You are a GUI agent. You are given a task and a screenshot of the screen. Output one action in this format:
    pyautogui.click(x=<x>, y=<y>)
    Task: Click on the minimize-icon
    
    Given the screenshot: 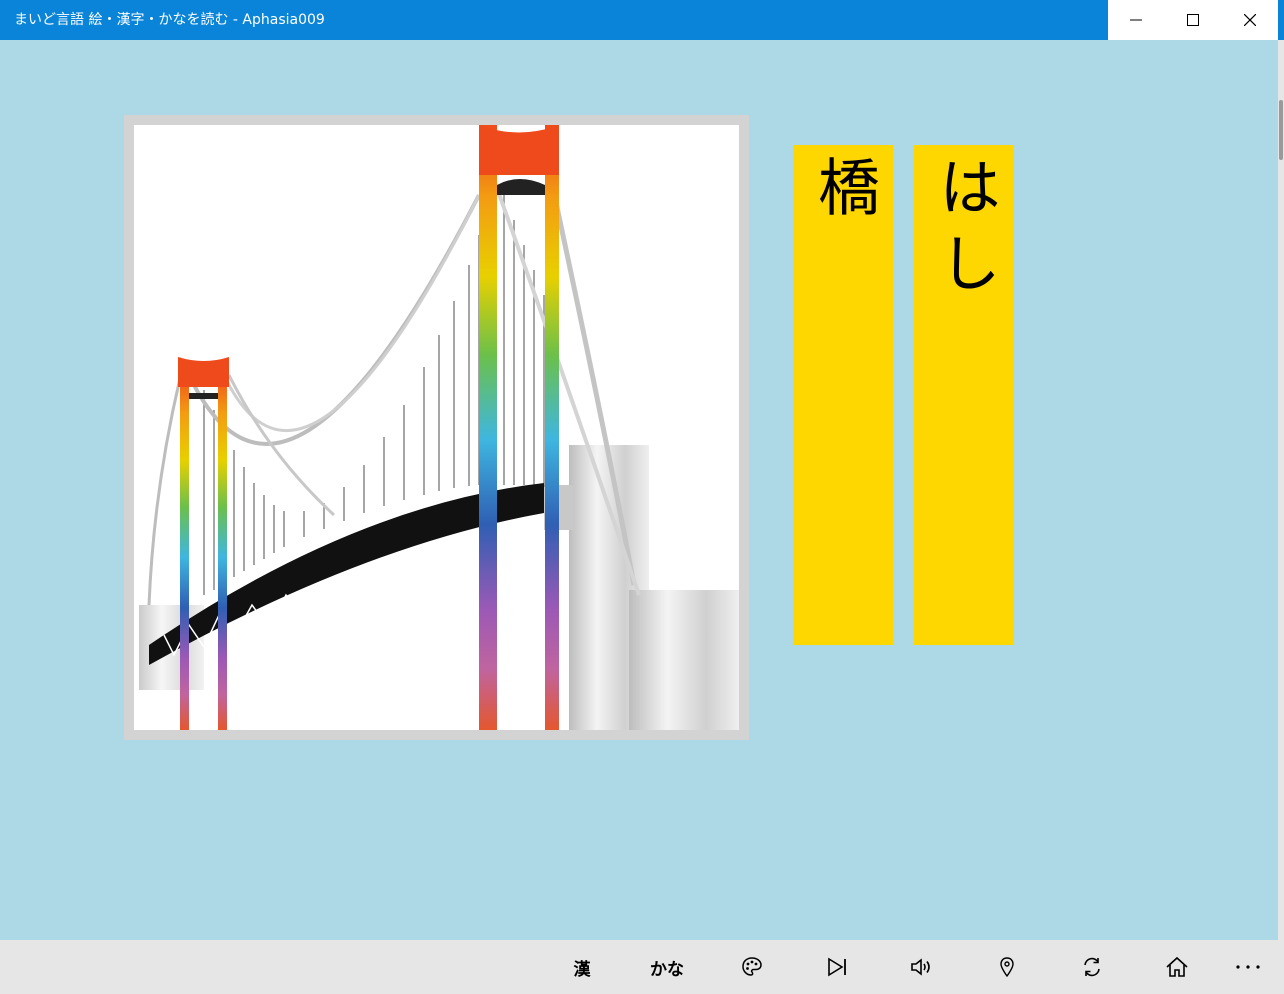 What is the action you would take?
    pyautogui.click(x=1136, y=20)
    